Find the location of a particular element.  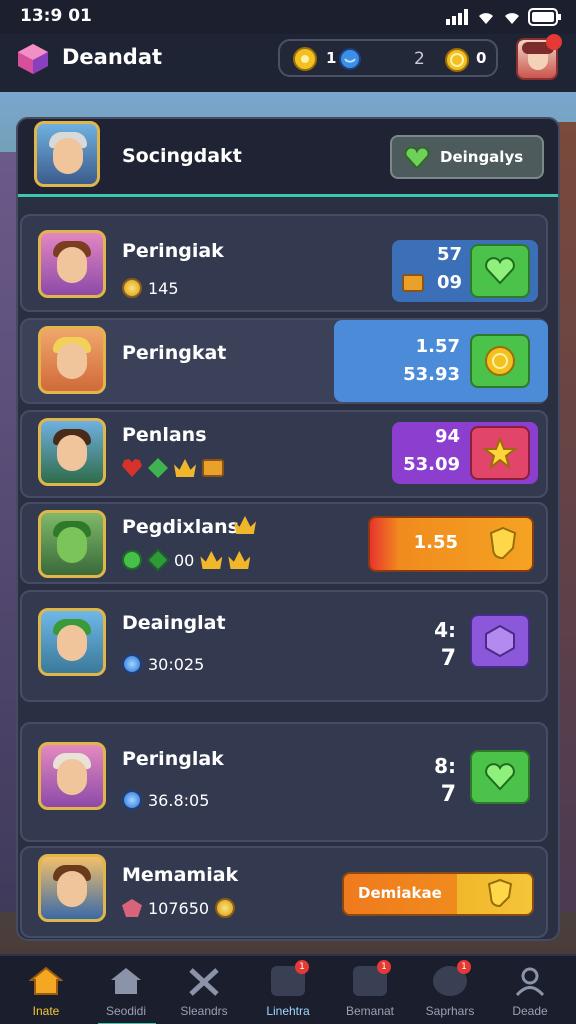

player-row-3: Penlans 94 53.09 is located at coordinates (284, 454).